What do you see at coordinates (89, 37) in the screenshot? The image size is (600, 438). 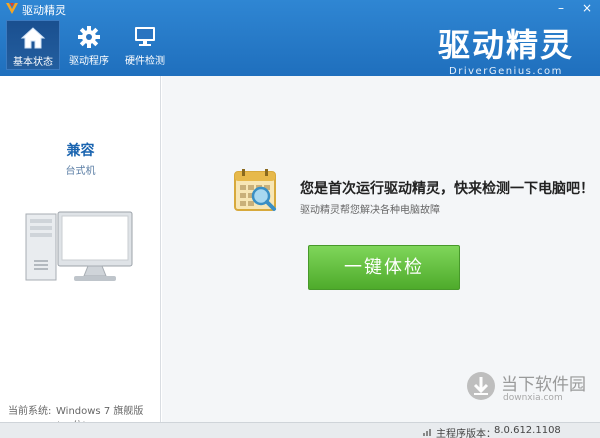 I see `gear-icon` at bounding box center [89, 37].